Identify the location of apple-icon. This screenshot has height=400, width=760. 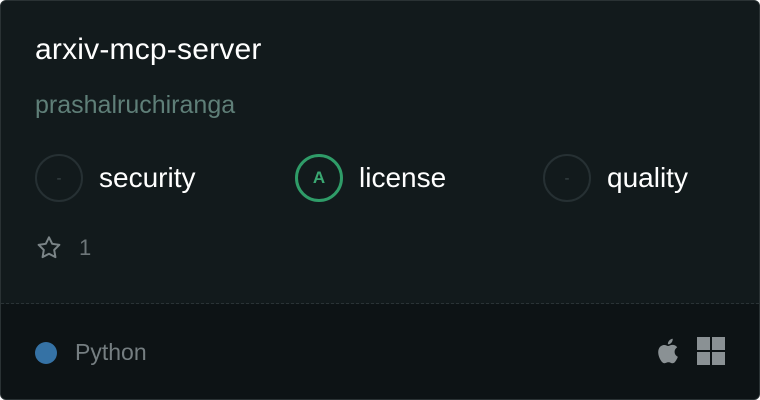
(668, 351).